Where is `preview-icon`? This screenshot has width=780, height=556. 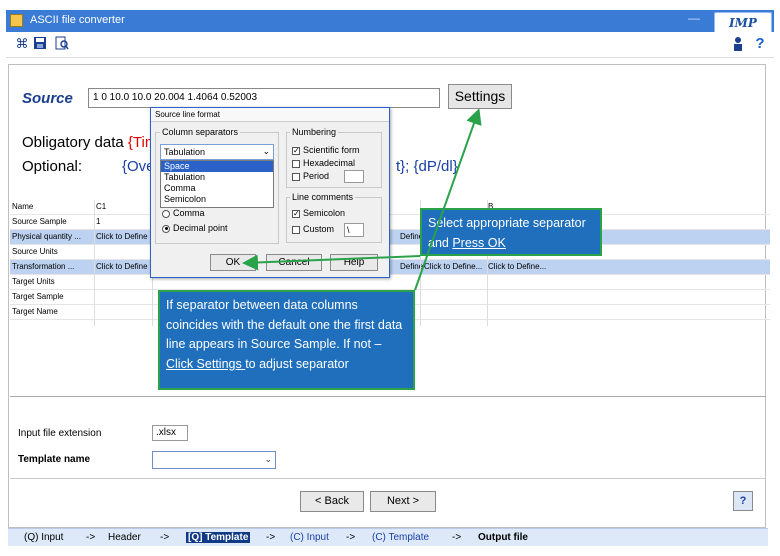
preview-icon is located at coordinates (62, 44).